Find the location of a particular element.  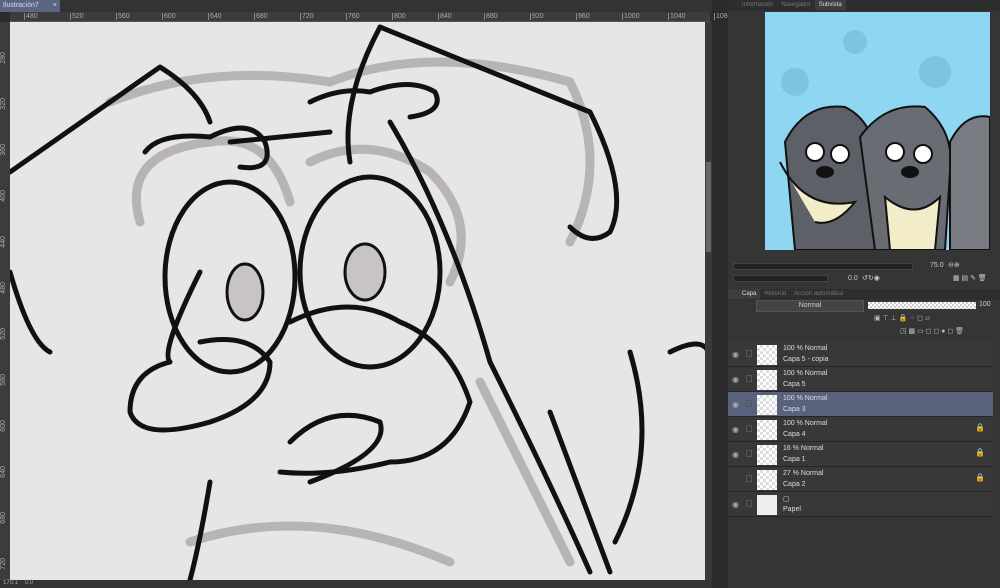

layer-name: Capa 4 is located at coordinates (794, 434).